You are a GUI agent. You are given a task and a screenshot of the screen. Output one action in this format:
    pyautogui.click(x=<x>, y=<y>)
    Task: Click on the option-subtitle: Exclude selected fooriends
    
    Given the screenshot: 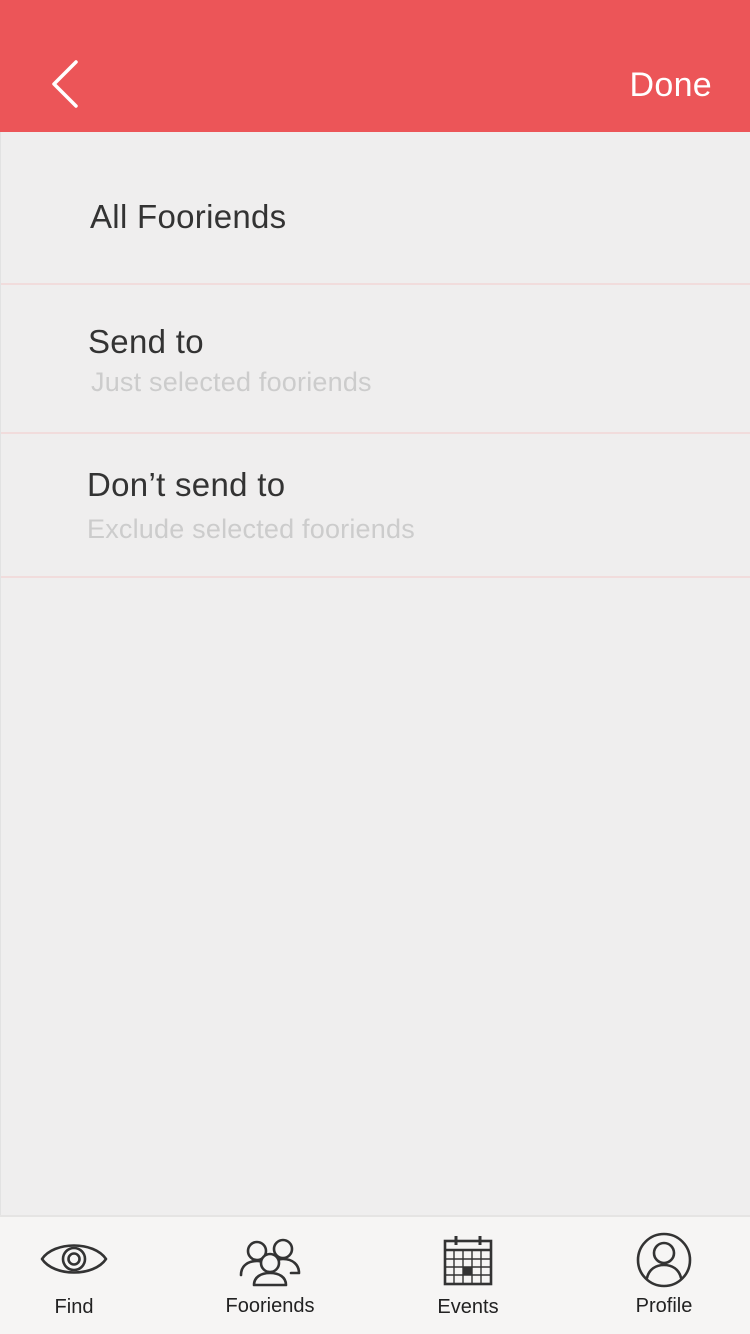 What is the action you would take?
    pyautogui.click(x=251, y=529)
    